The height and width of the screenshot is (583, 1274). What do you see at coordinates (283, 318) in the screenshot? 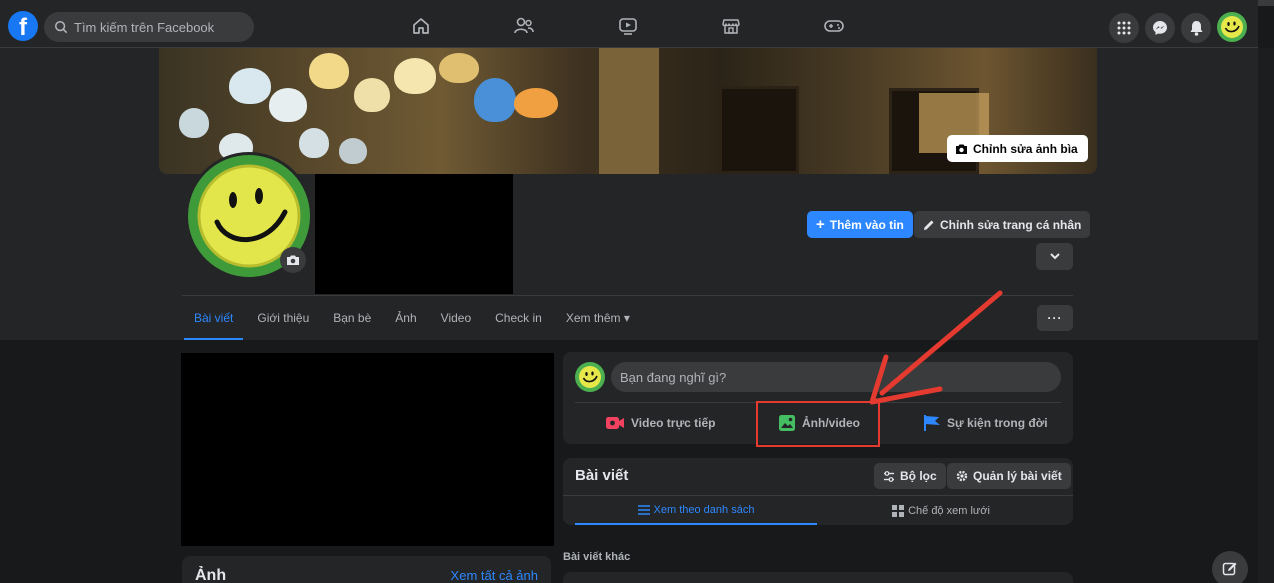
I see `tab-about: Giới thiệu` at bounding box center [283, 318].